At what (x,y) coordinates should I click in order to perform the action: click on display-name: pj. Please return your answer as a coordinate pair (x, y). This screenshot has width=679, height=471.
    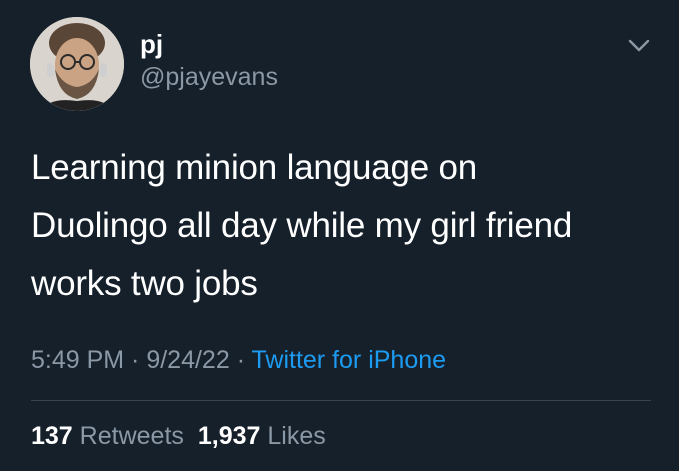
    Looking at the image, I should click on (151, 44).